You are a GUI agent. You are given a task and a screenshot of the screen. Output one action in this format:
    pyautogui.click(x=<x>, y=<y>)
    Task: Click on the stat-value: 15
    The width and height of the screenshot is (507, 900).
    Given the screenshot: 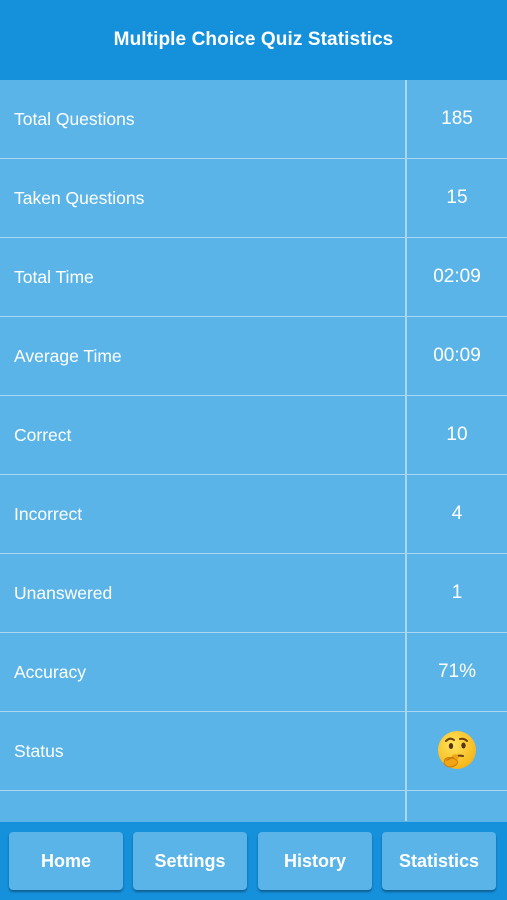 What is the action you would take?
    pyautogui.click(x=456, y=198)
    